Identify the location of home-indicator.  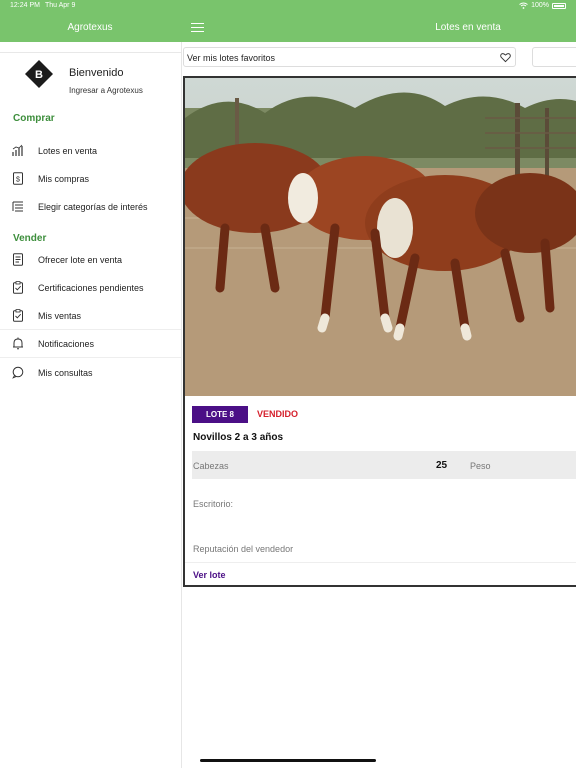
(288, 760).